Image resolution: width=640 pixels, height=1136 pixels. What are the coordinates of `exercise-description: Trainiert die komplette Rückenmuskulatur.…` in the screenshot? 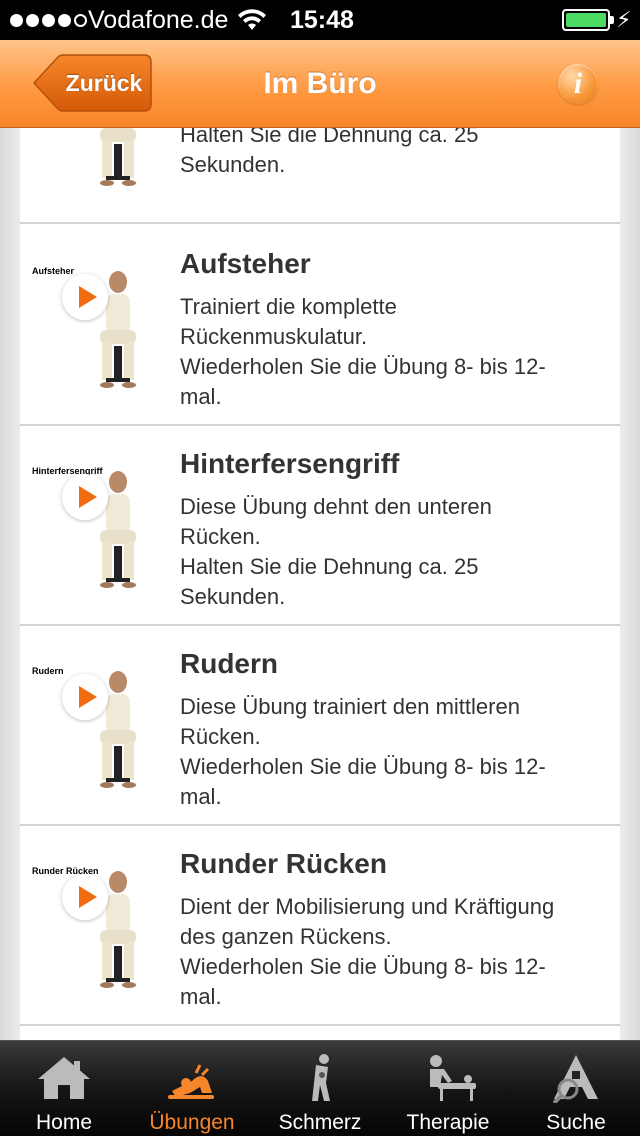 It's located at (363, 351).